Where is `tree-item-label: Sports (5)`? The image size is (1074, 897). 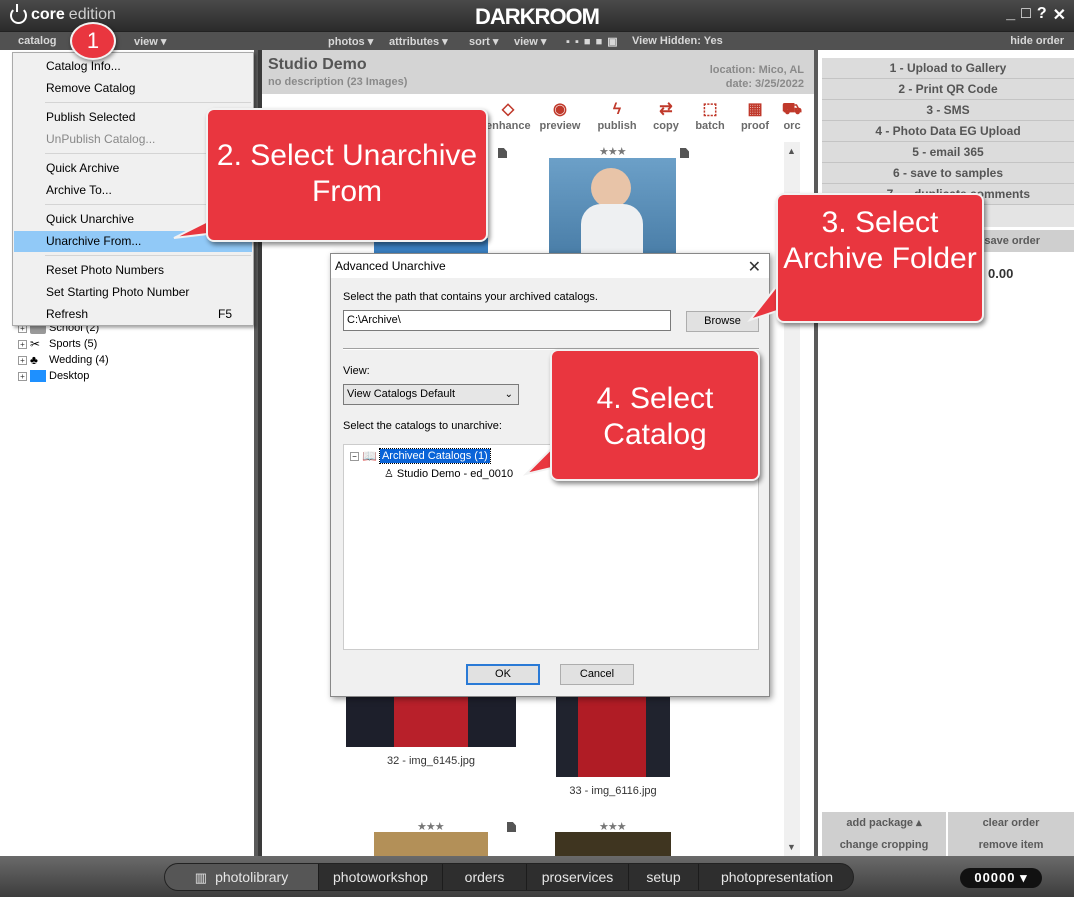 tree-item-label: Sports (5) is located at coordinates (73, 344).